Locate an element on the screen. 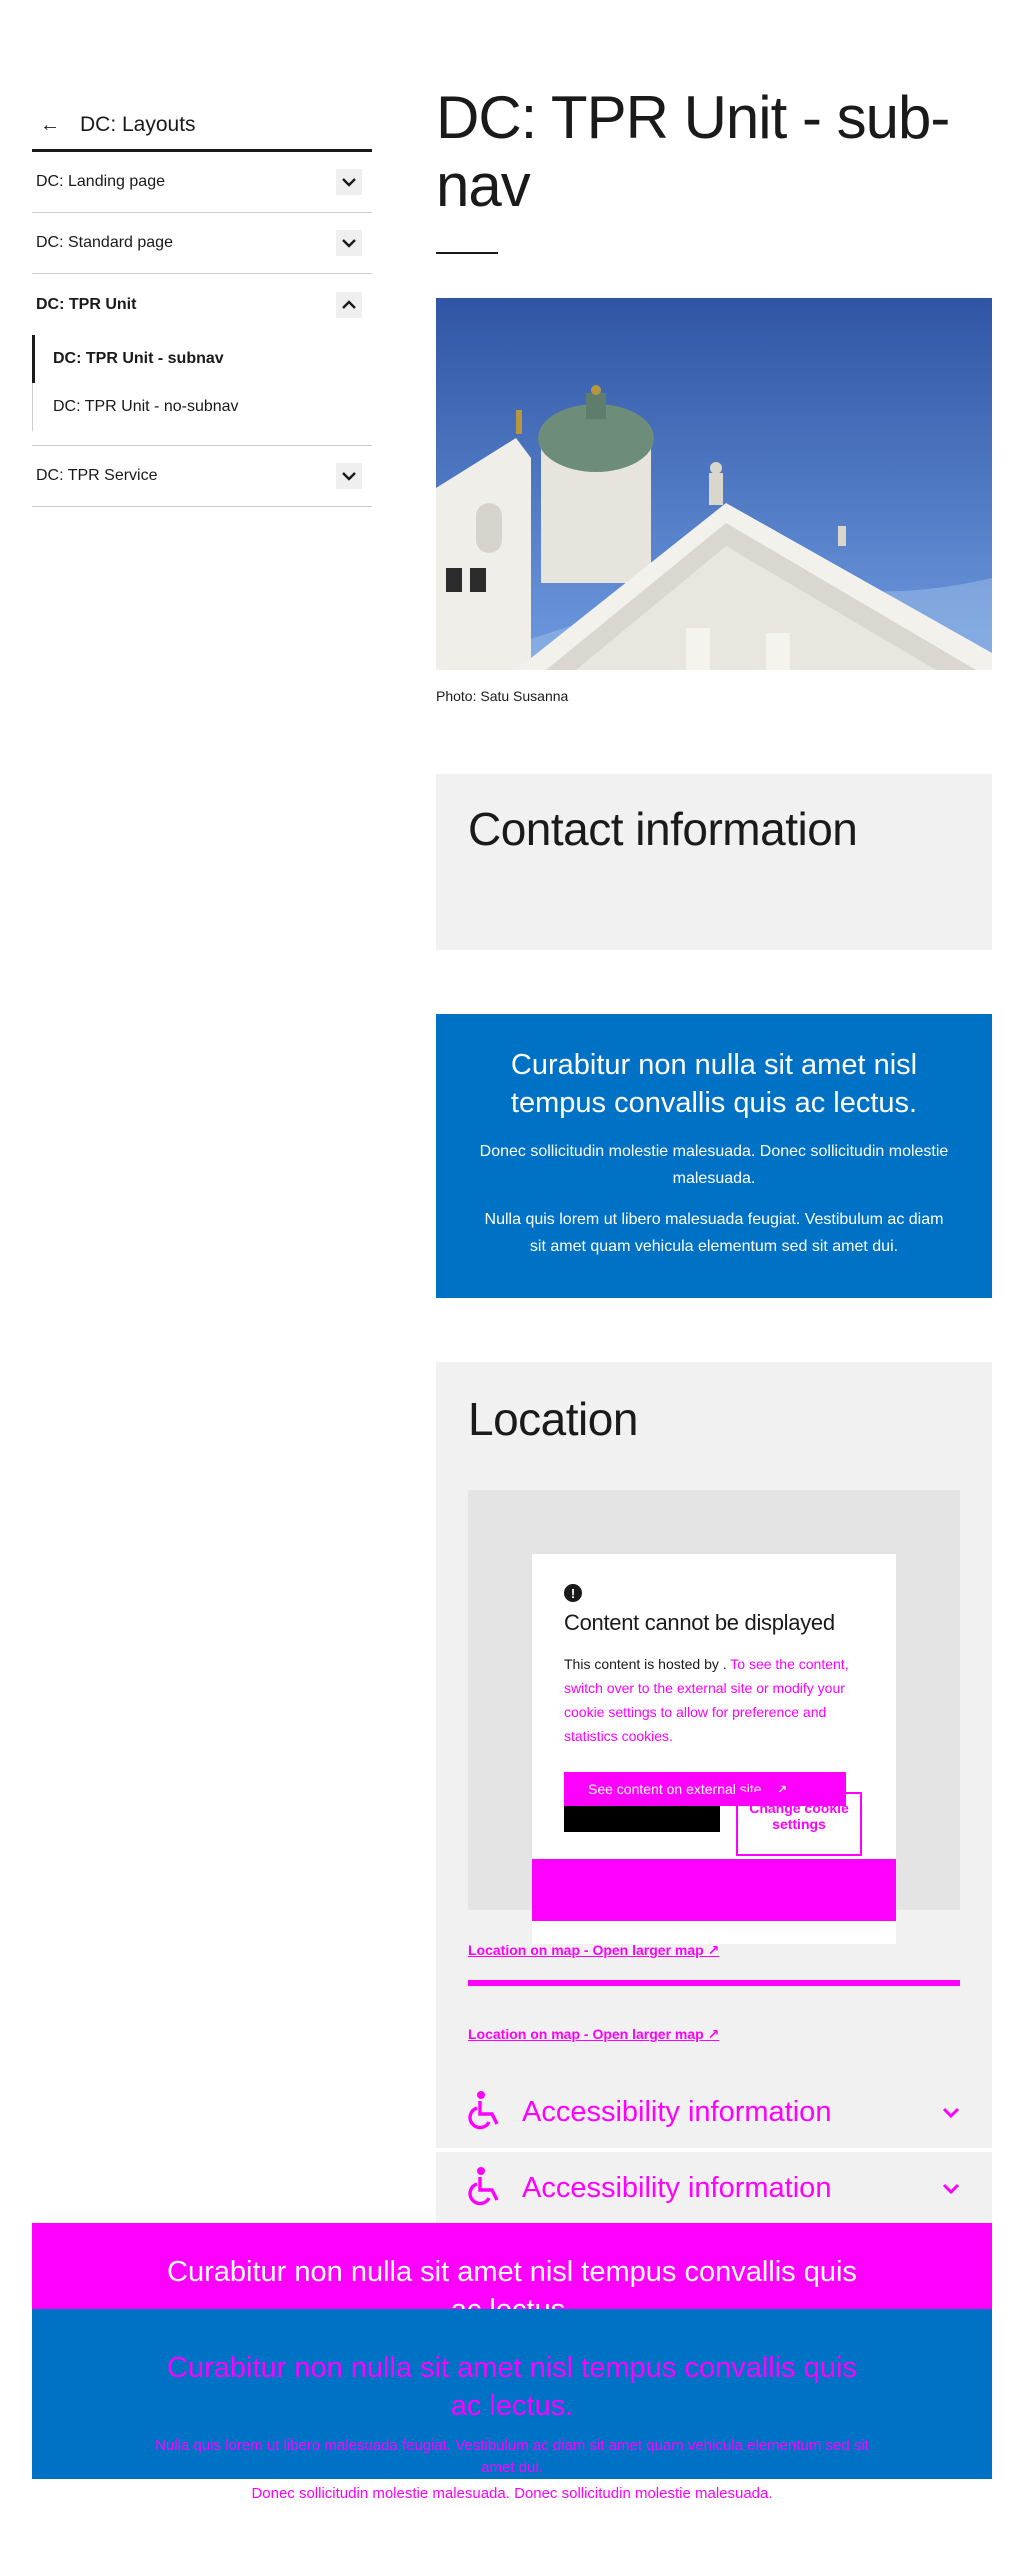  arrow-left-icon: ← is located at coordinates (50, 124).